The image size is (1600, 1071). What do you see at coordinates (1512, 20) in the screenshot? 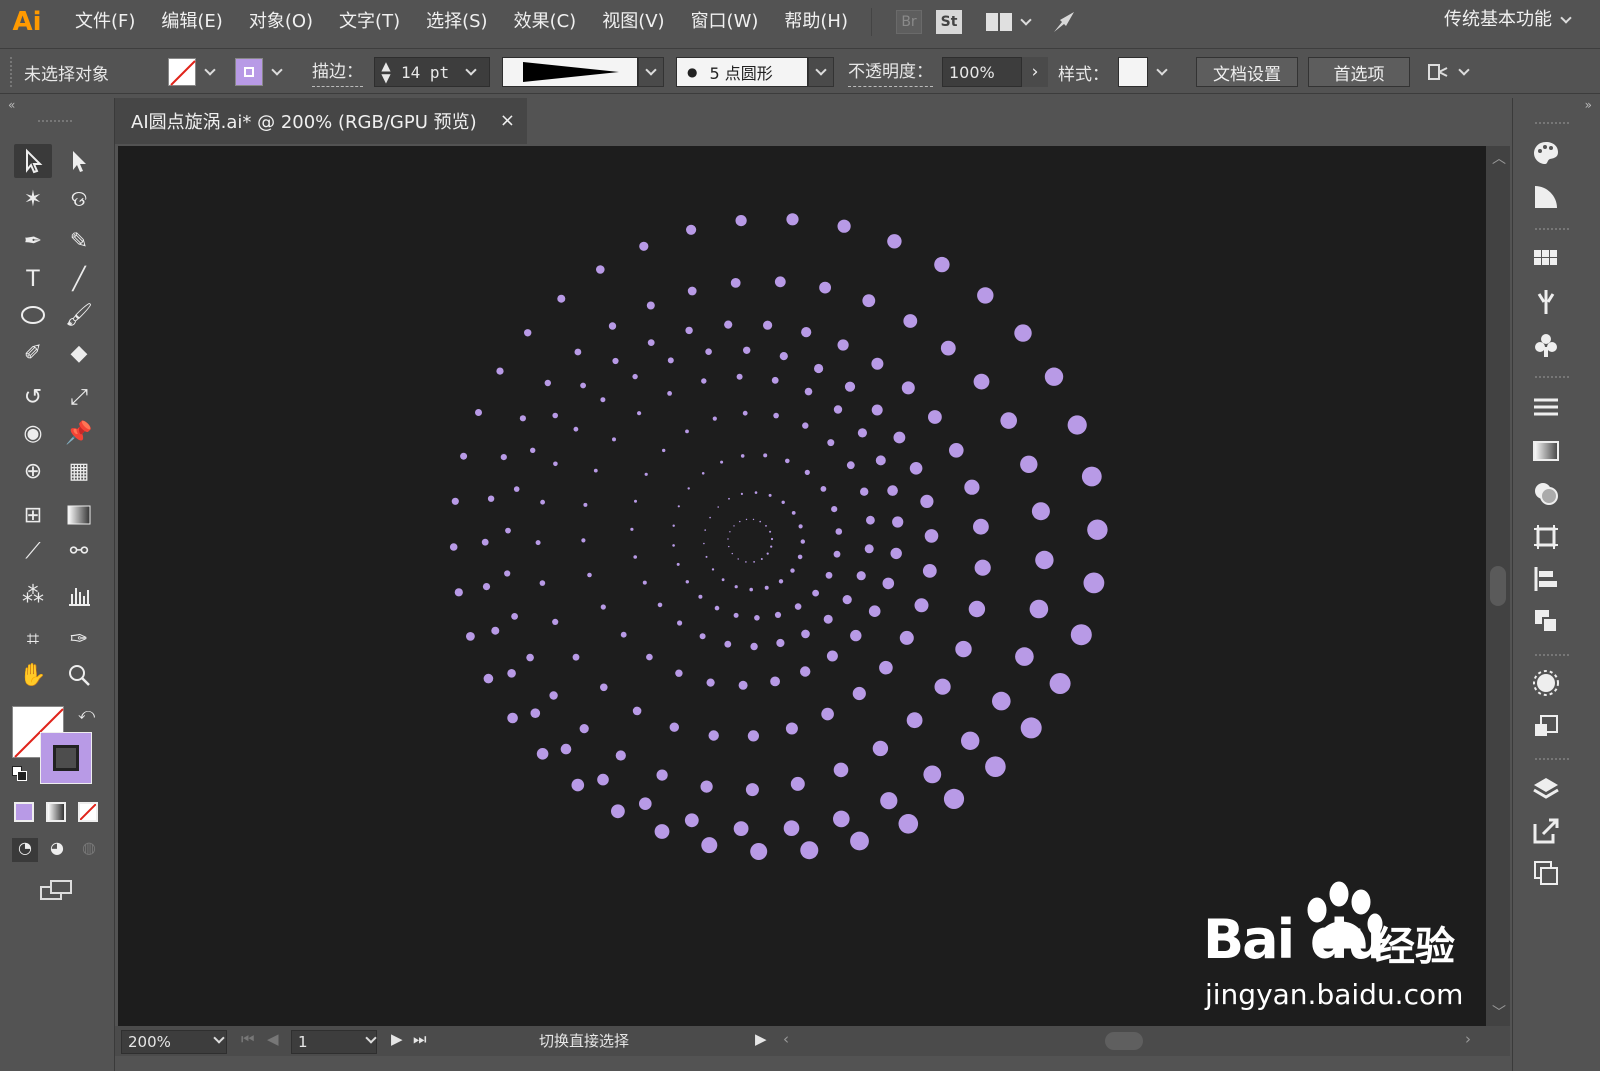
I see `workspace-switcher: 传统基本功能` at bounding box center [1512, 20].